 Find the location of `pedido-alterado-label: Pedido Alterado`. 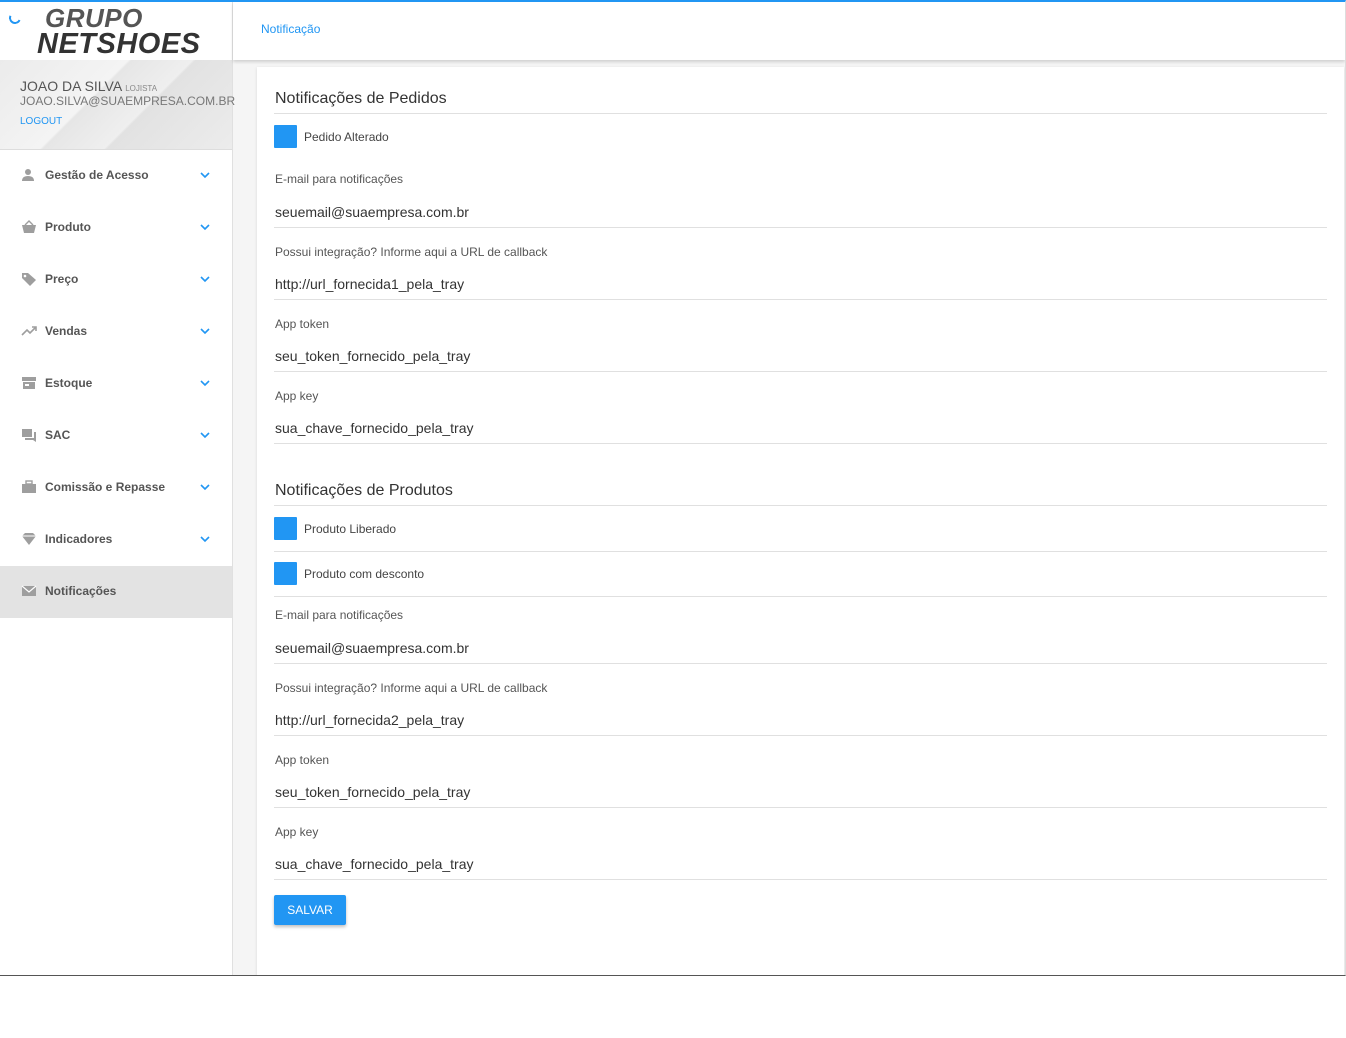

pedido-alterado-label: Pedido Alterado is located at coordinates (346, 137).